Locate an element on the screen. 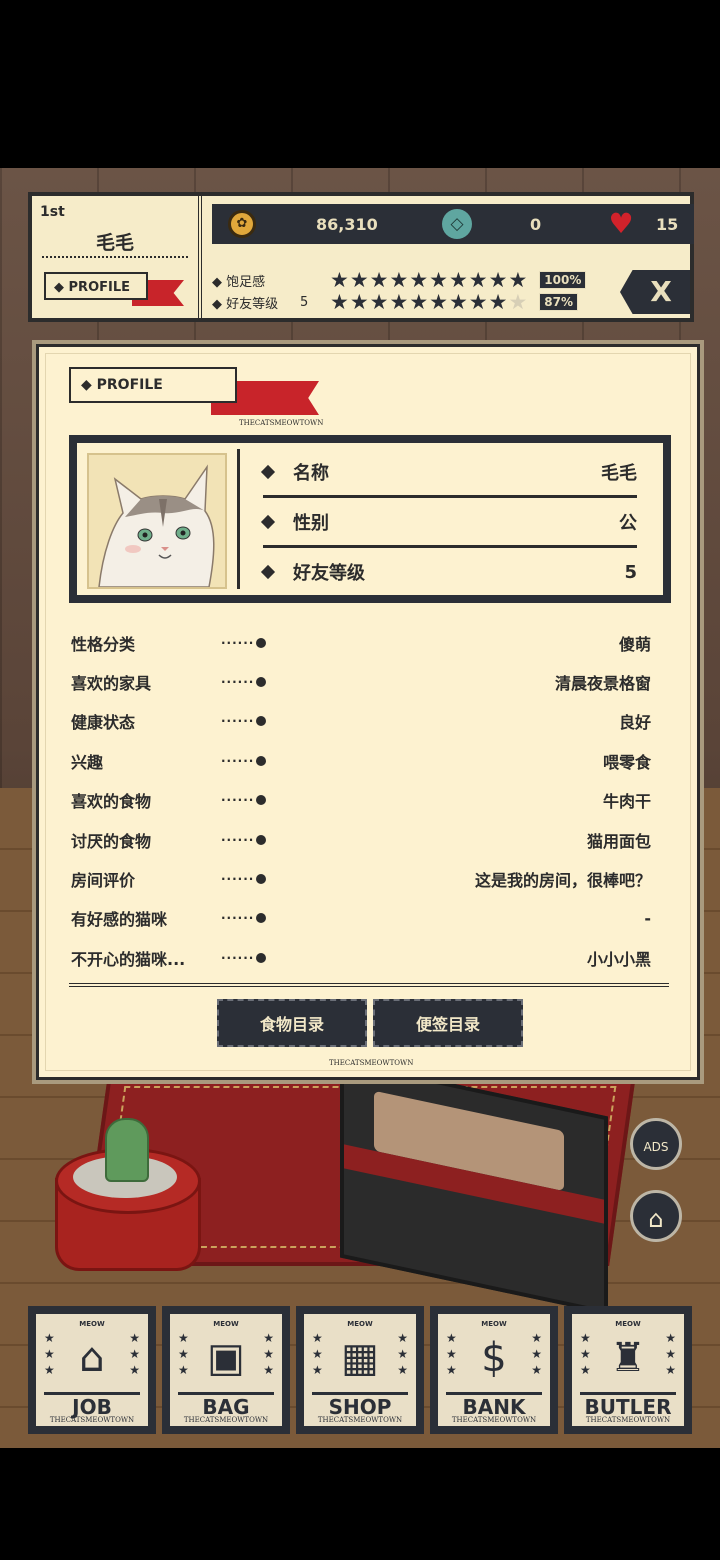 The height and width of the screenshot is (1560, 720). basket-icon: ▦ is located at coordinates (360, 1358).